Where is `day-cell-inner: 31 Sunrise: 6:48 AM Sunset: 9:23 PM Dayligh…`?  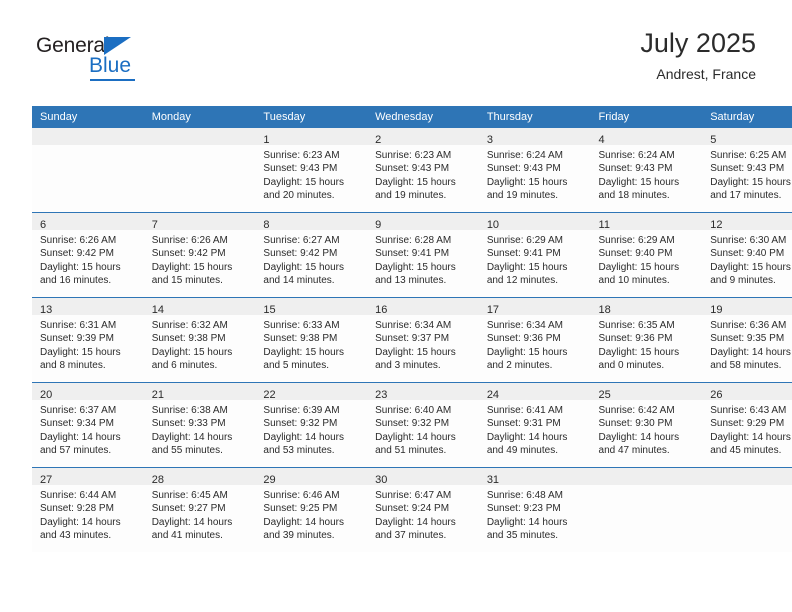
day-cell-inner: 31 Sunrise: 6:48 AM Sunset: 9:23 PM Dayligh… is located at coordinates (534, 510).